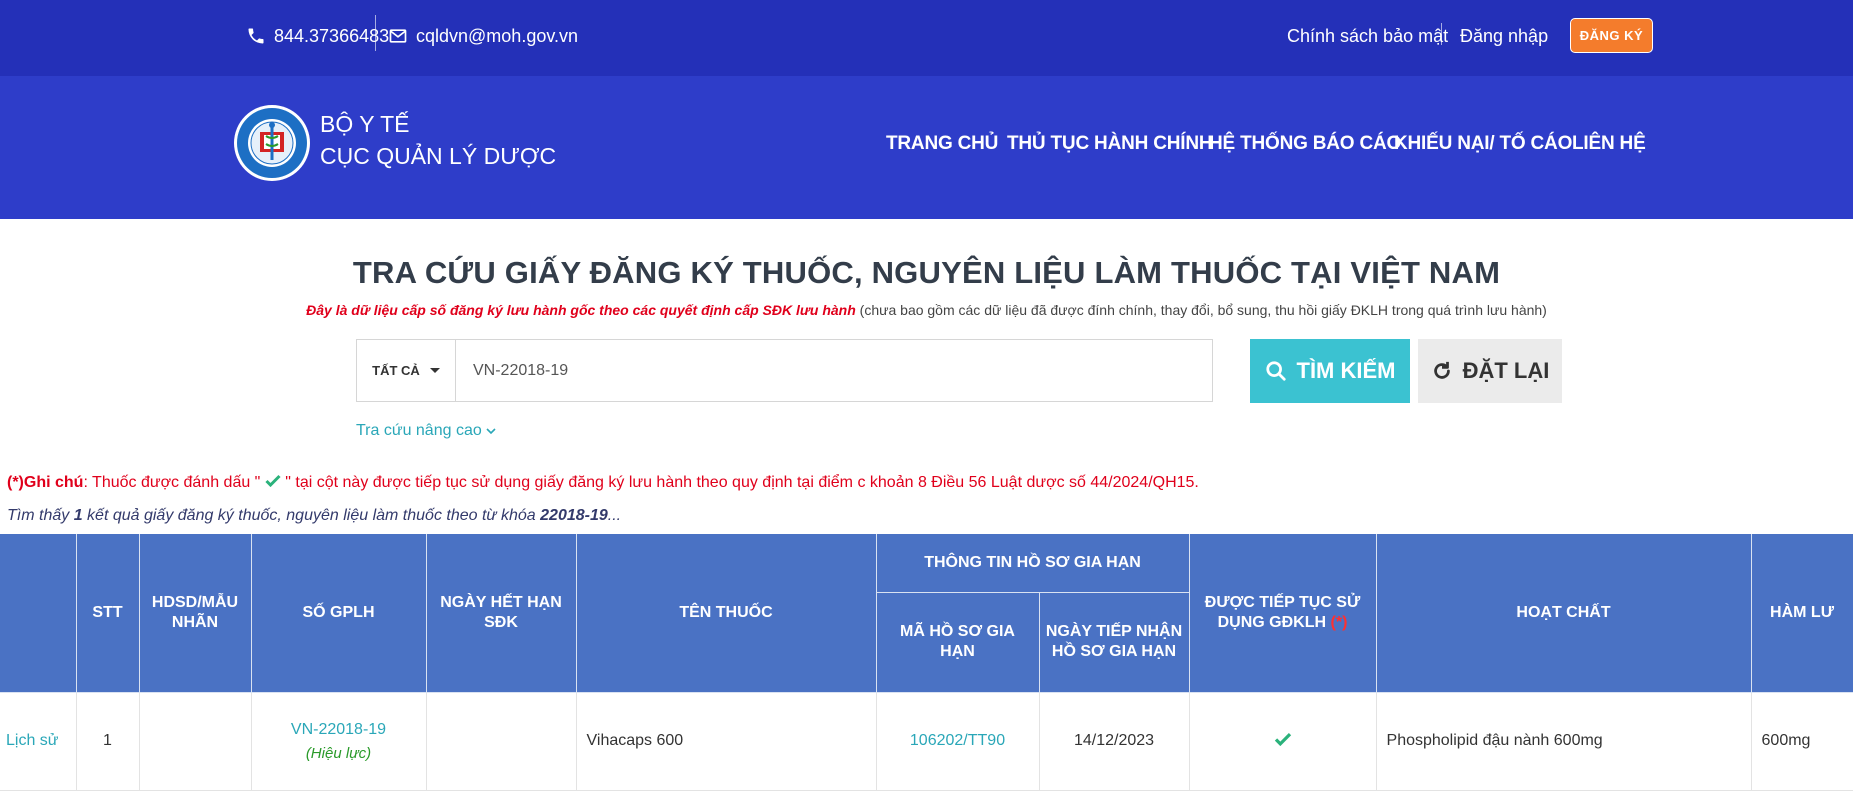 Image resolution: width=1853 pixels, height=795 pixels. Describe the element at coordinates (1483, 144) in the screenshot. I see `nav-complaints: KHIẾU NẠI/ TỐ CÁO` at that location.